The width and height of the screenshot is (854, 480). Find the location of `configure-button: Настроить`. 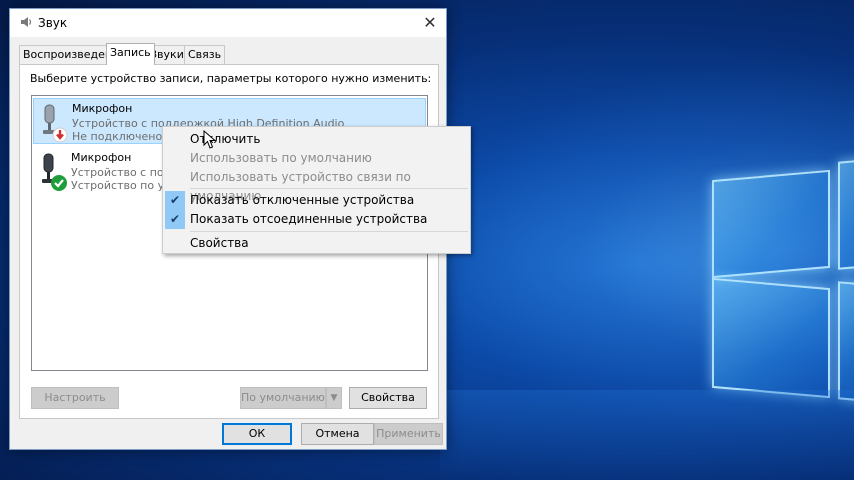

configure-button: Настроить is located at coordinates (75, 398).